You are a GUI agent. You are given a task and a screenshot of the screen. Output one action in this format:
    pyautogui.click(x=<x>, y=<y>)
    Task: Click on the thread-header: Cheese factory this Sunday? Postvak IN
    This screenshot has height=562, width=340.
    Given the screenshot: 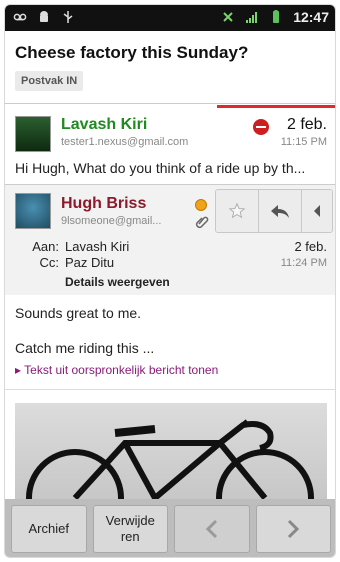 What is the action you would take?
    pyautogui.click(x=170, y=67)
    